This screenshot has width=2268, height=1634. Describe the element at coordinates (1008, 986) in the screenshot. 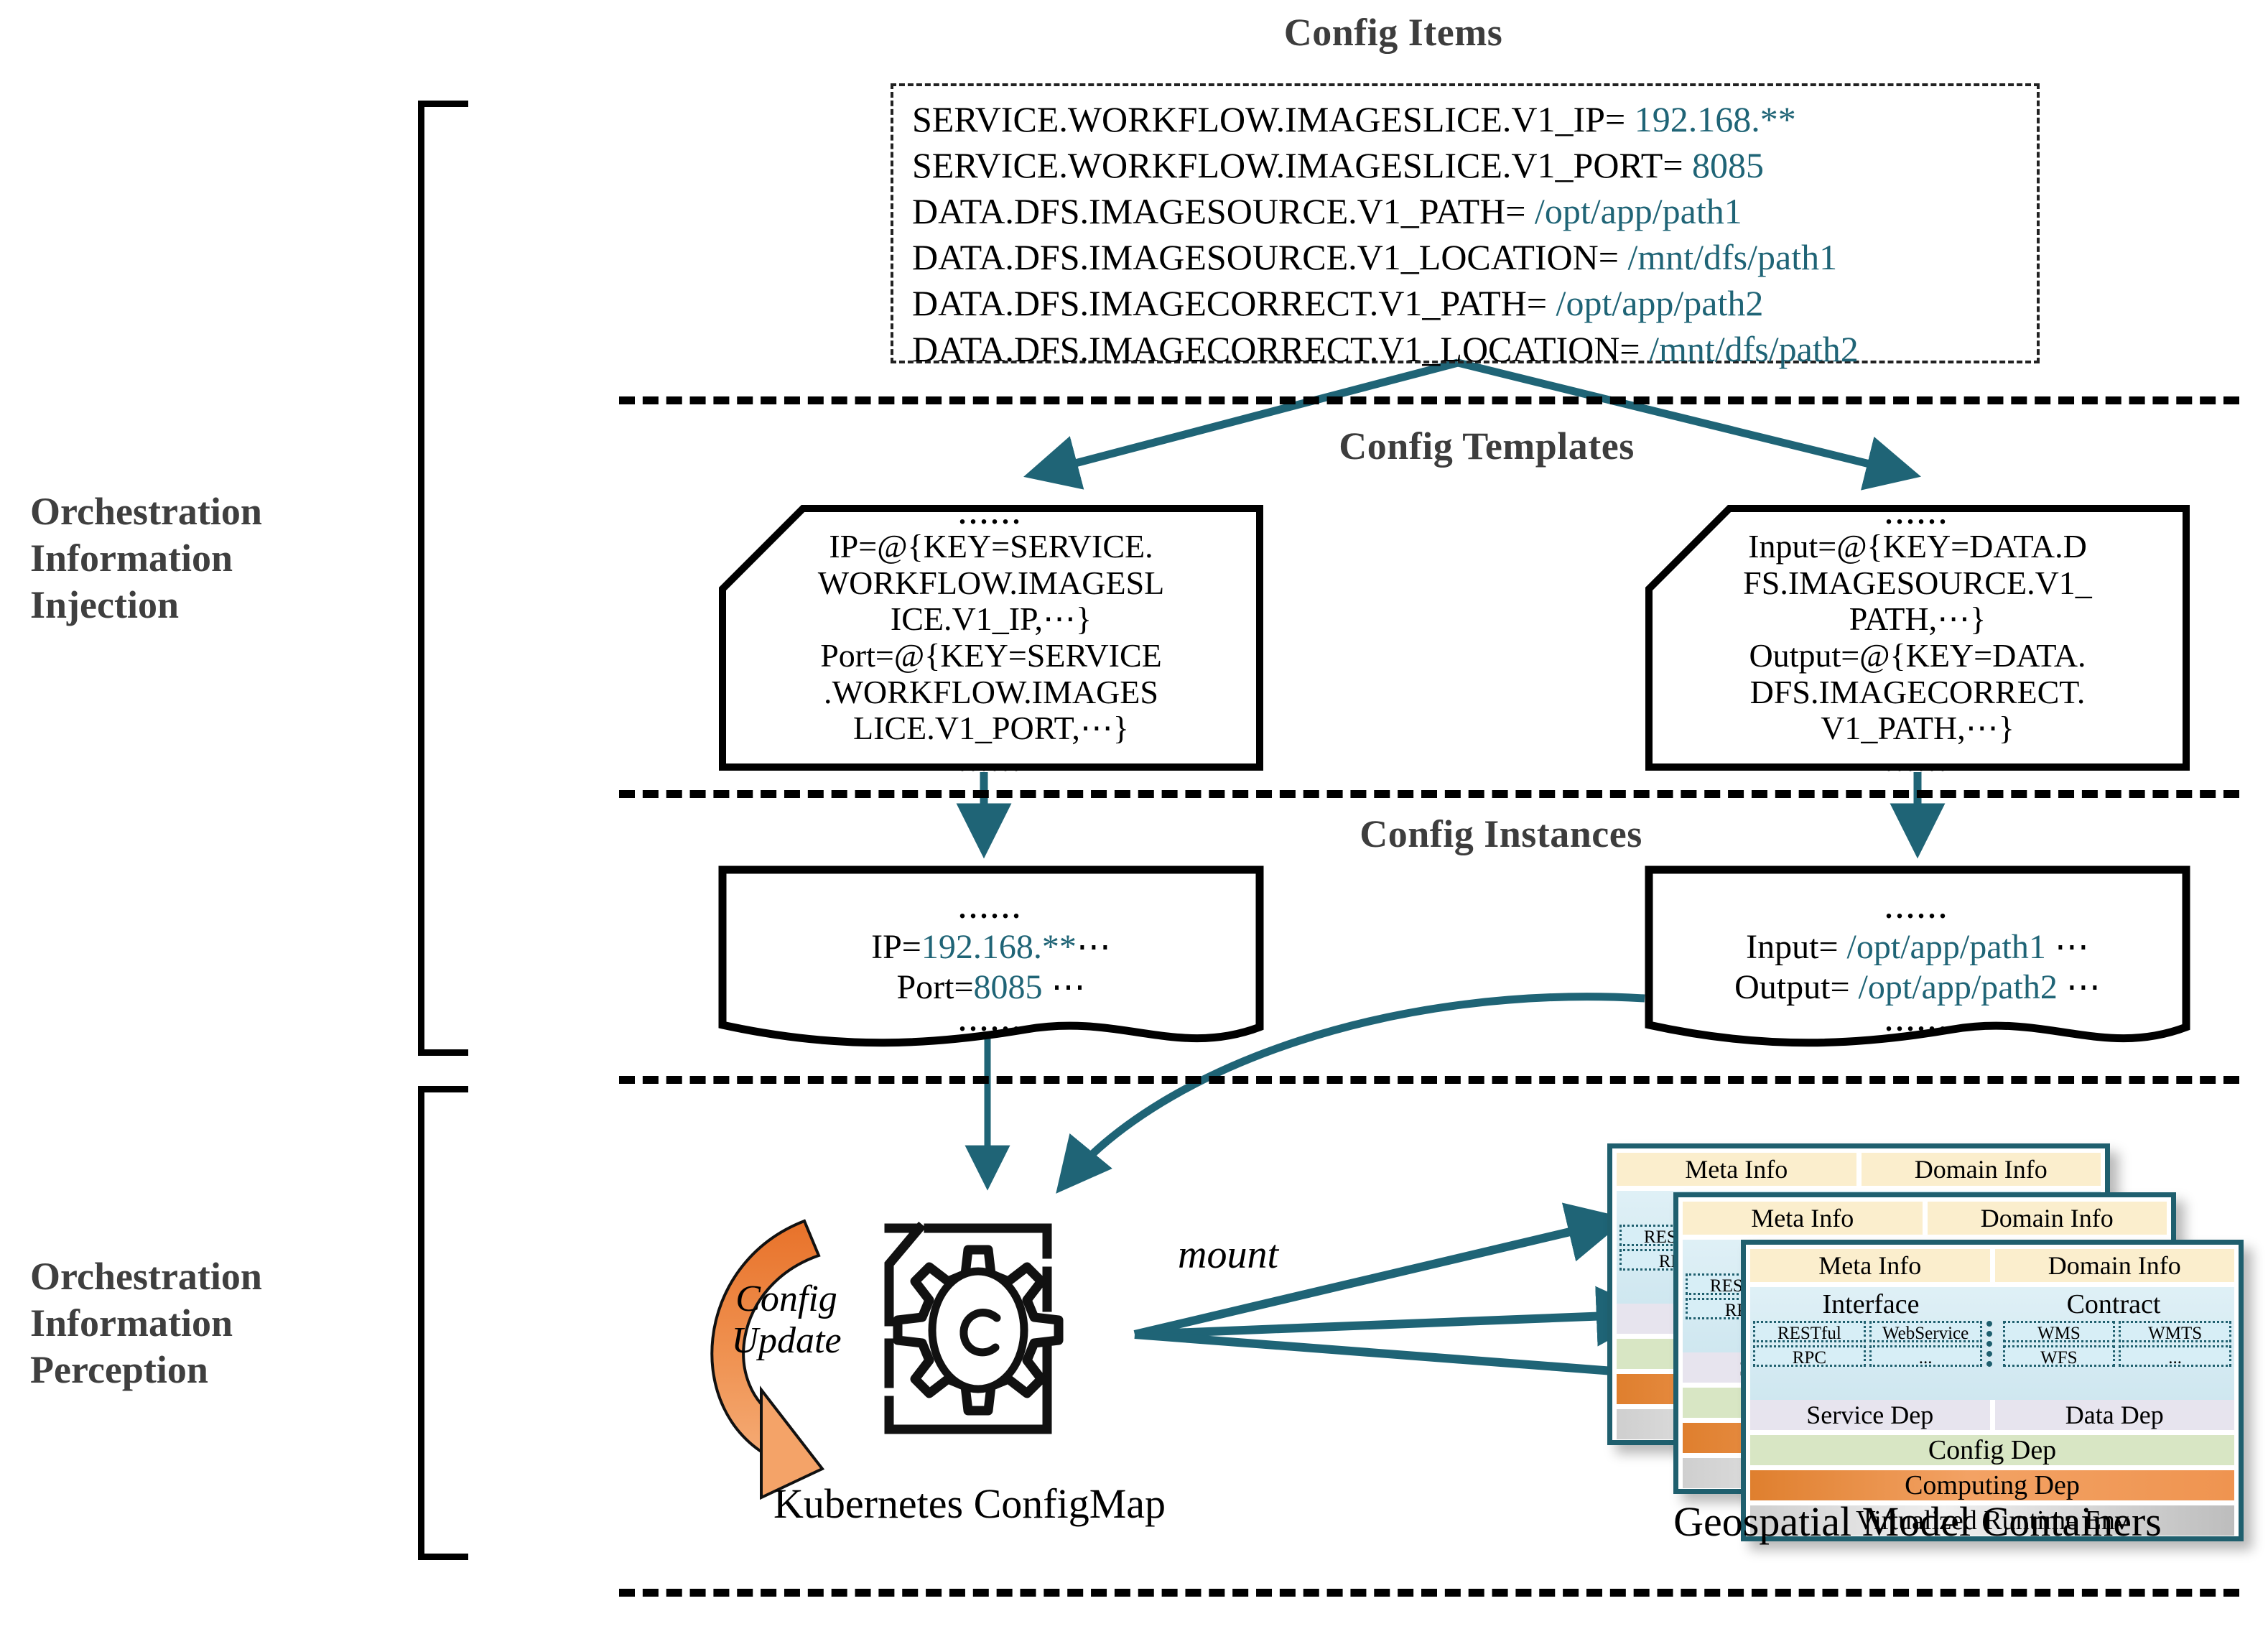

I see `instance-value: 8085` at that location.